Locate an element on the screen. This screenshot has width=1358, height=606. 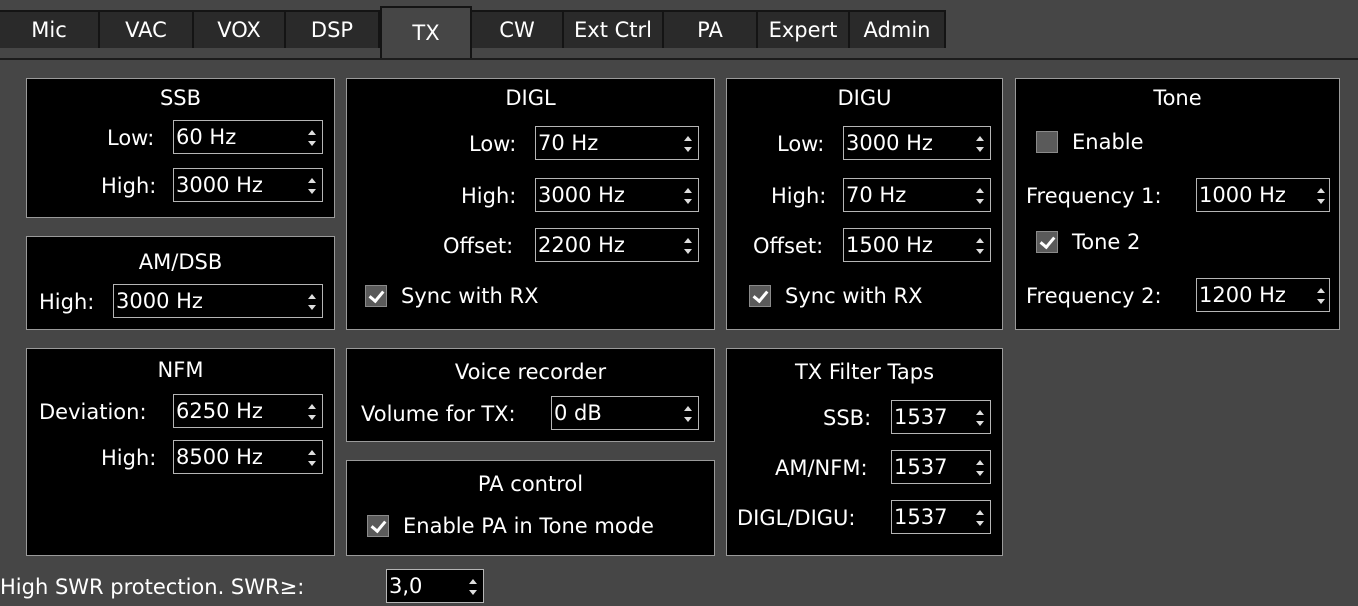
swr-value: 3,0 is located at coordinates (406, 586).